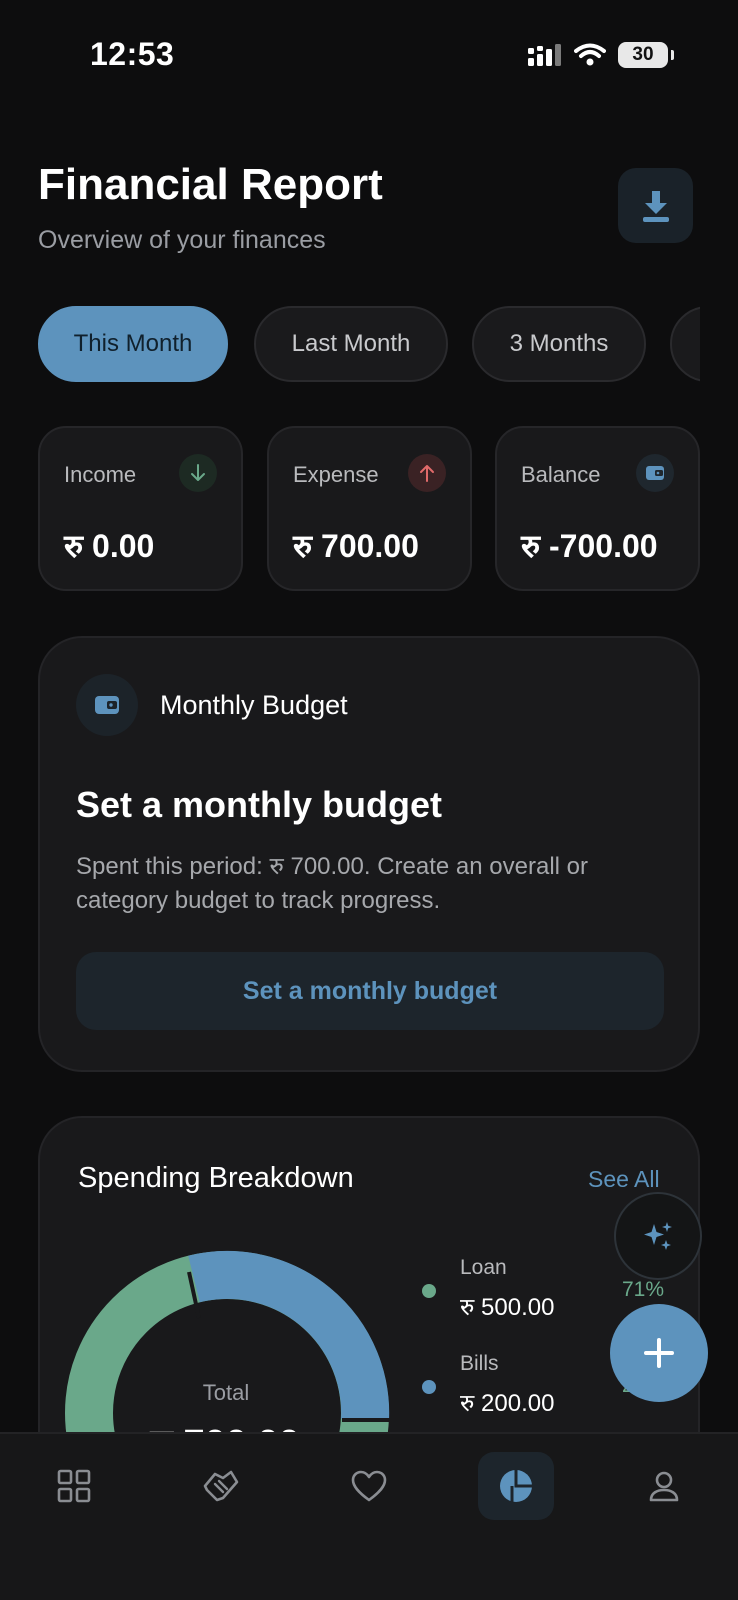 The width and height of the screenshot is (738, 1600). What do you see at coordinates (479, 1363) in the screenshot?
I see `legend-name: Bills` at bounding box center [479, 1363].